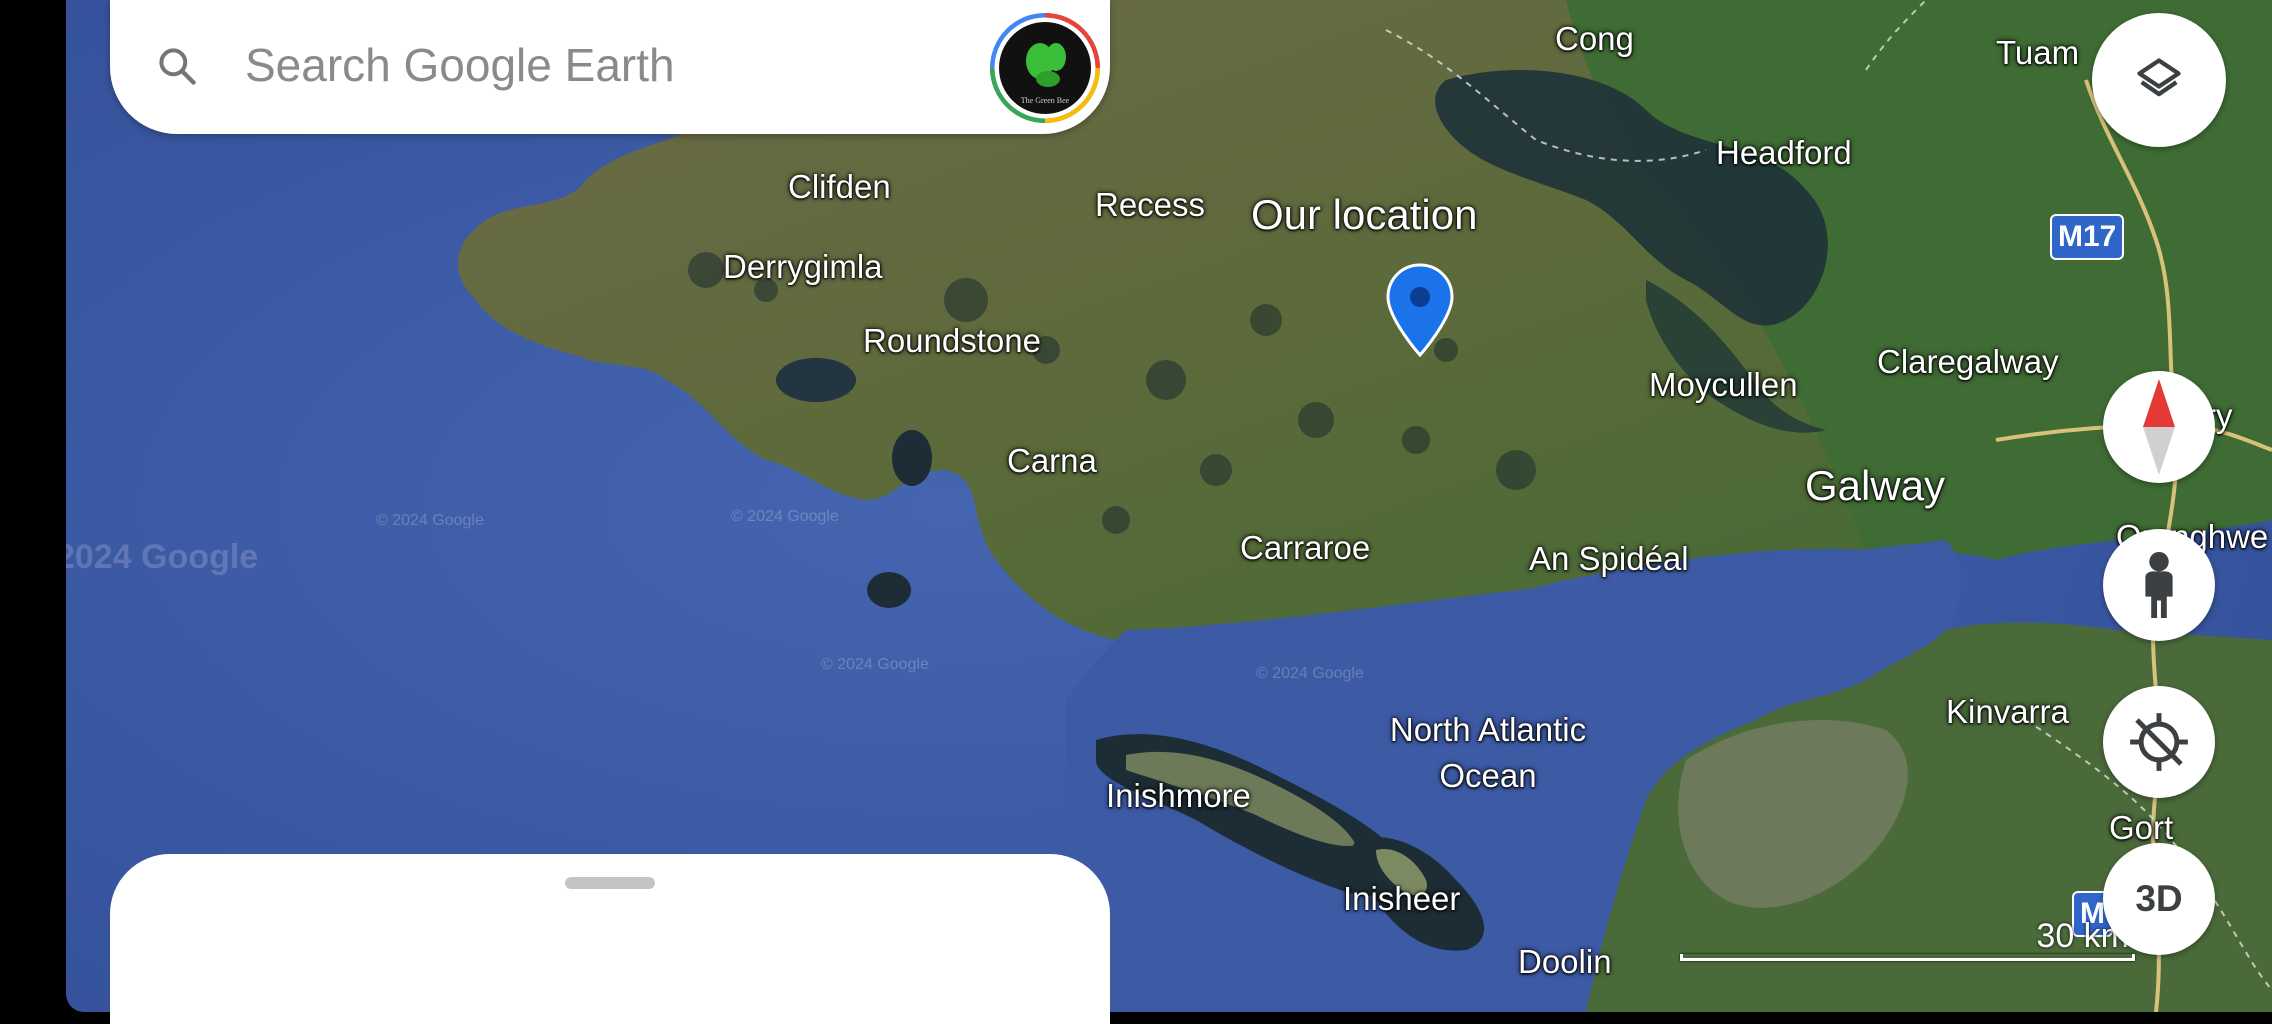  Describe the element at coordinates (1488, 729) in the screenshot. I see `ocean-label-line: North Atlantic` at that location.